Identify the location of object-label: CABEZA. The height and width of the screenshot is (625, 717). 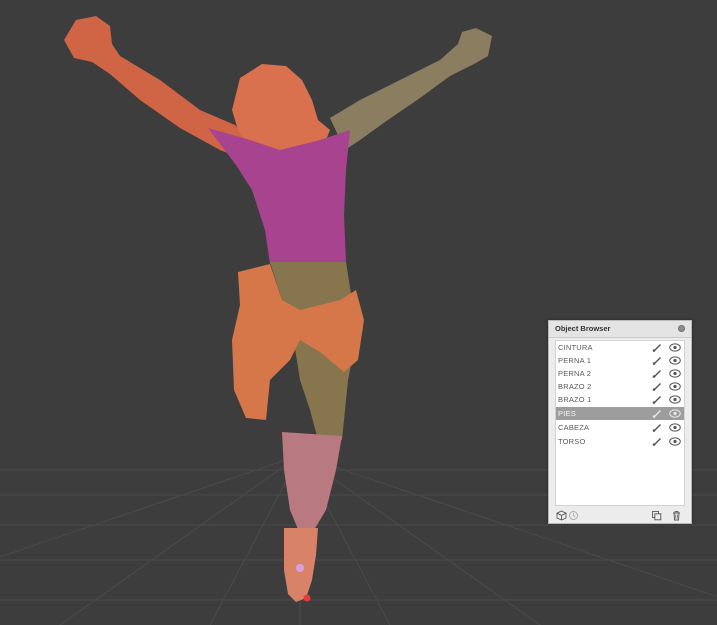
(574, 427).